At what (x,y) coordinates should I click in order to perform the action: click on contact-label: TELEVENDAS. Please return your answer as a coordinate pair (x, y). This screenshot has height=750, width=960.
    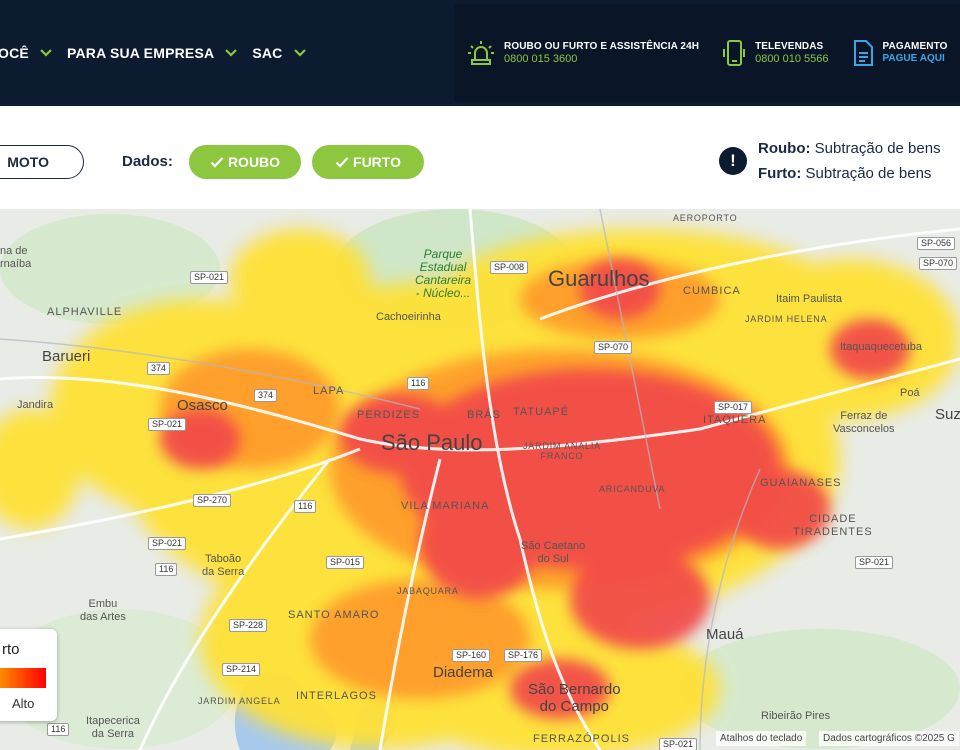
    Looking at the image, I should click on (789, 46).